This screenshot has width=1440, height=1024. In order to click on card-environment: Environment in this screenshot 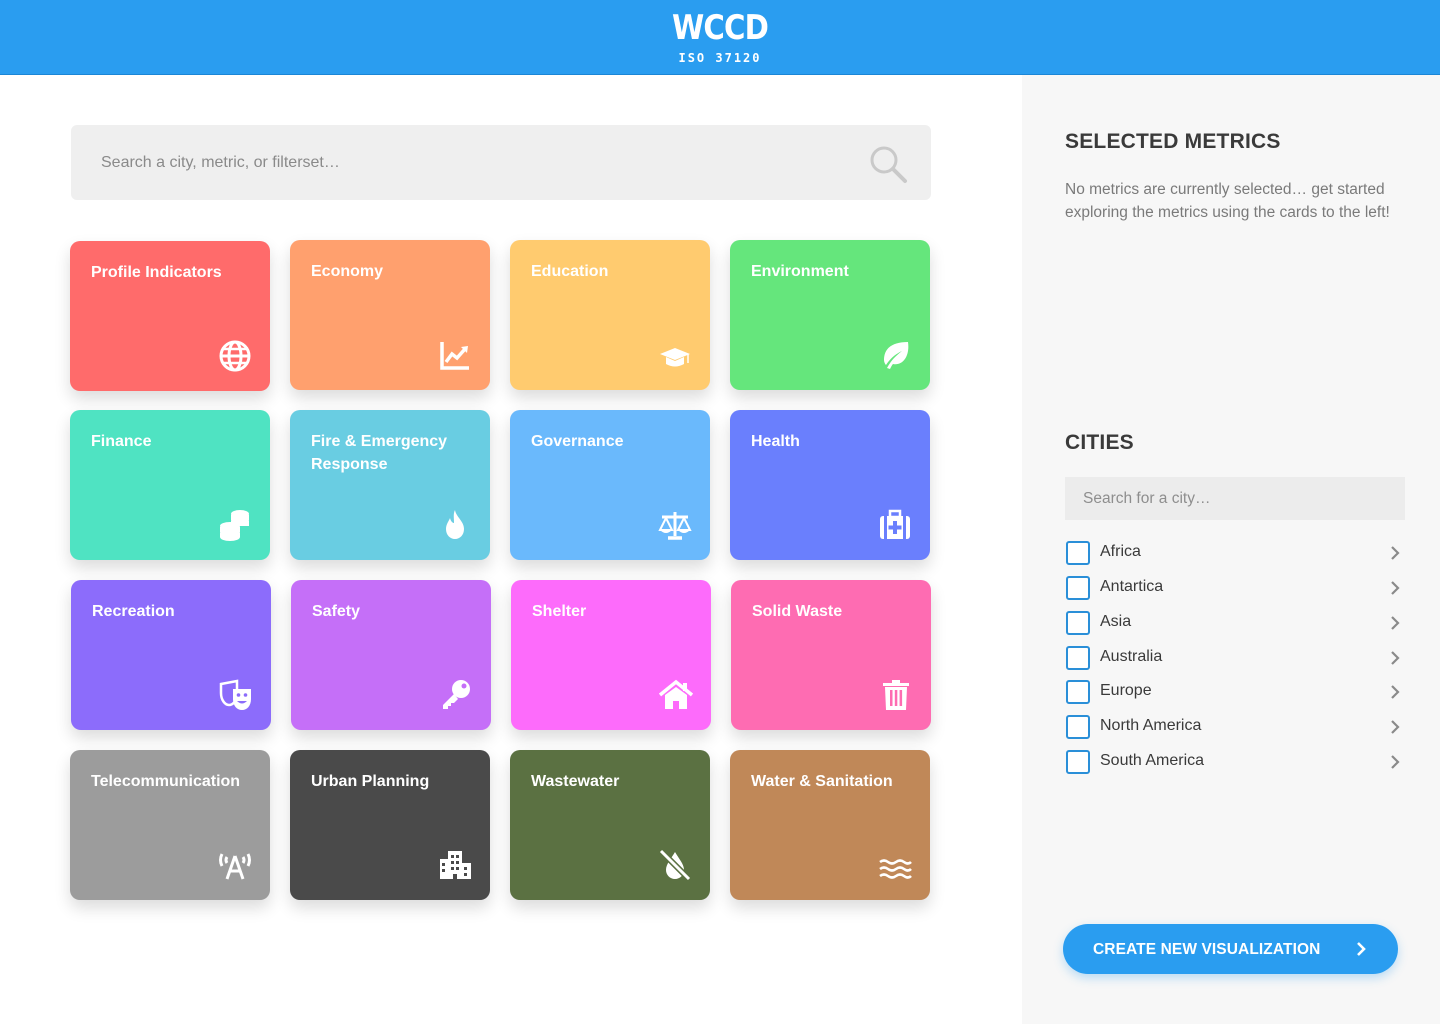, I will do `click(830, 315)`.